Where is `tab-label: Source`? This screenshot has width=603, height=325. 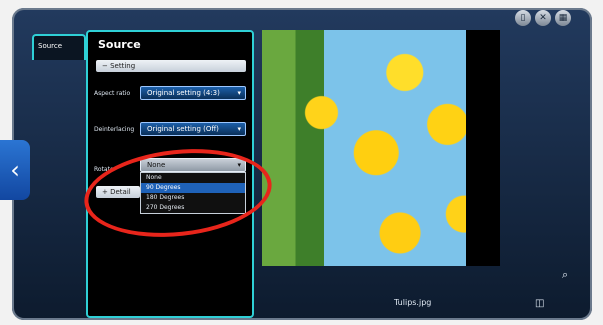
tab-label: Source is located at coordinates (50, 46).